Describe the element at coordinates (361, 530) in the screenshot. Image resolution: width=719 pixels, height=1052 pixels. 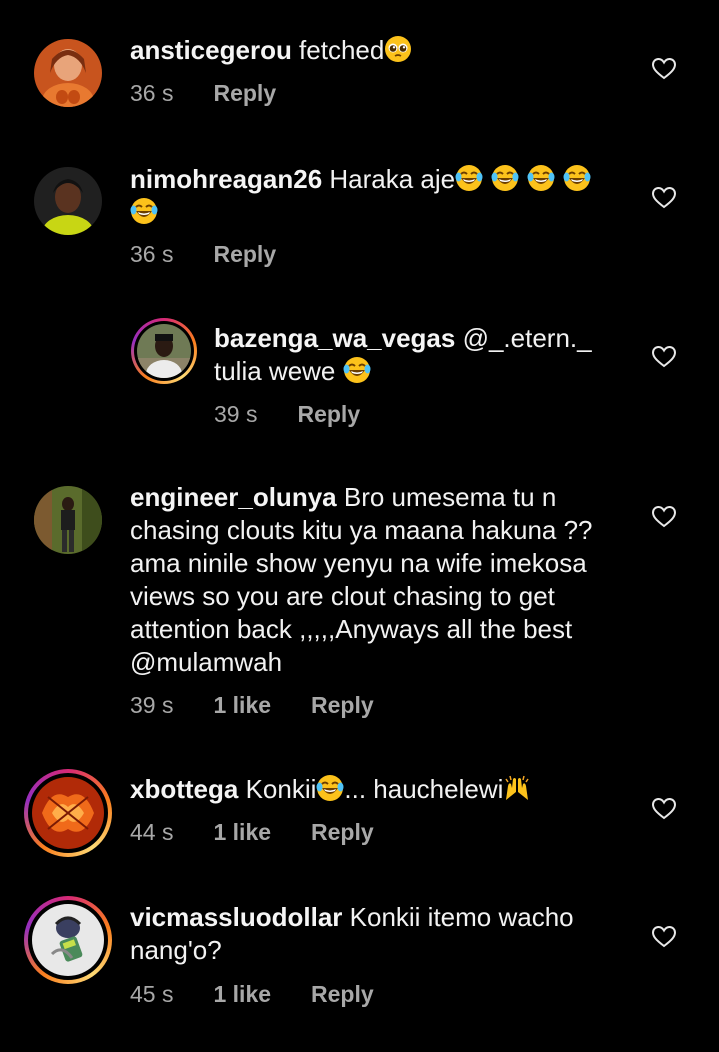
I see `comment-text: chasing clouts kitu ya maana hakuna ??` at that location.